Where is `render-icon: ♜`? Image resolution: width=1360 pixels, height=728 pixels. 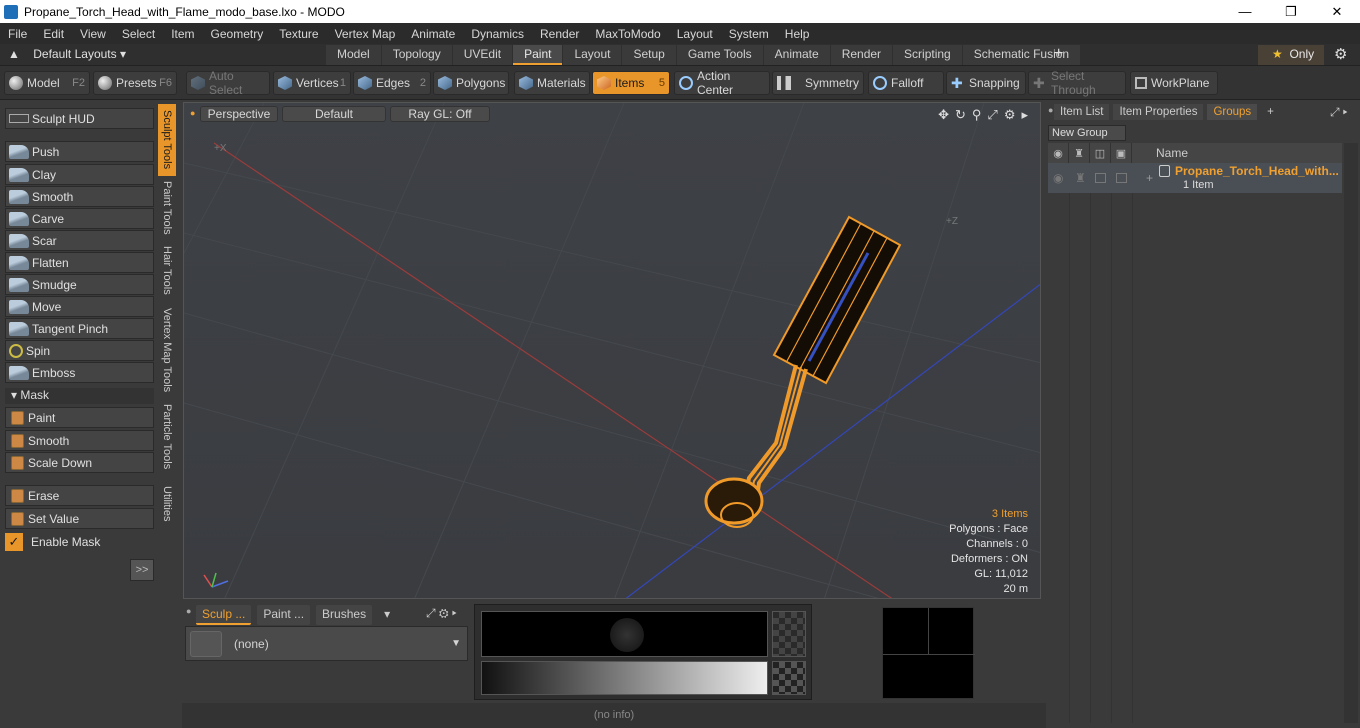 render-icon: ♜ is located at coordinates (1079, 153).